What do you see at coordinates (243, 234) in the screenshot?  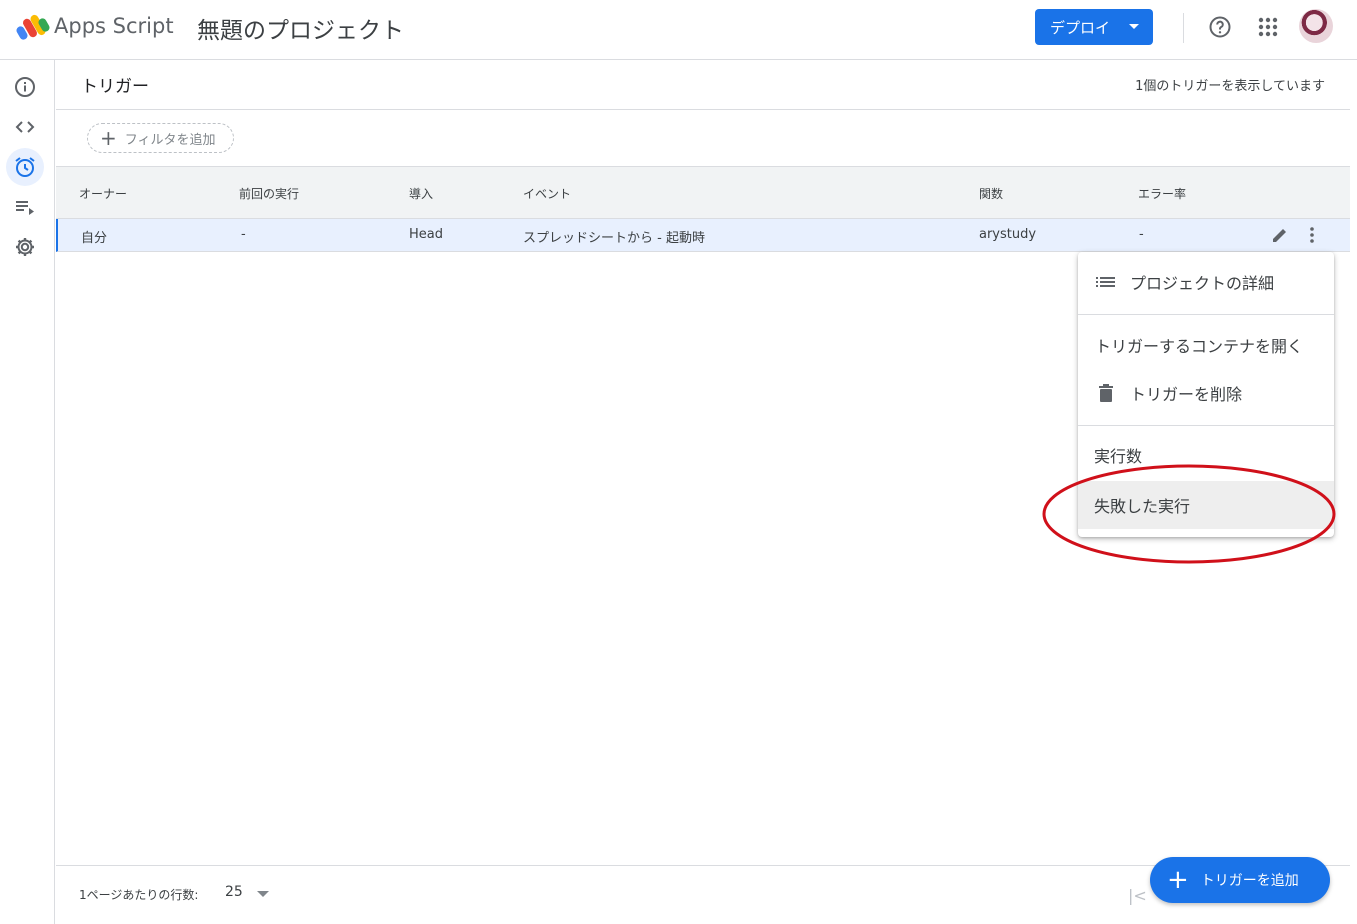 I see `cell-last-run: -` at bounding box center [243, 234].